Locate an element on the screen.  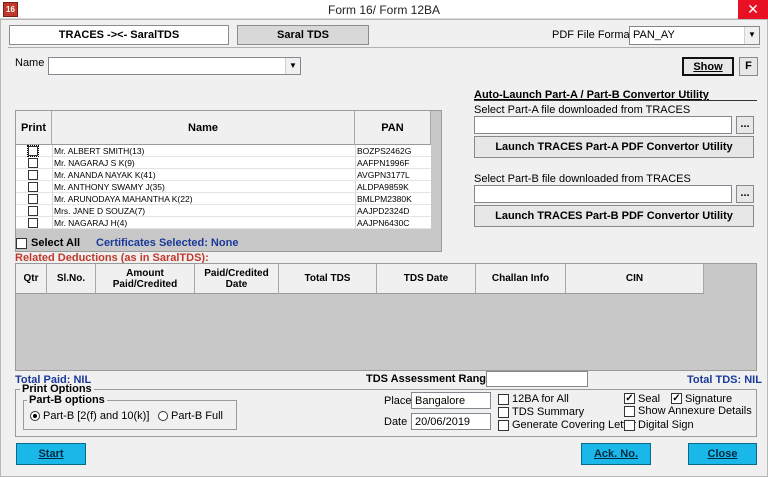
part-a-file-input is located at coordinates (603, 125).